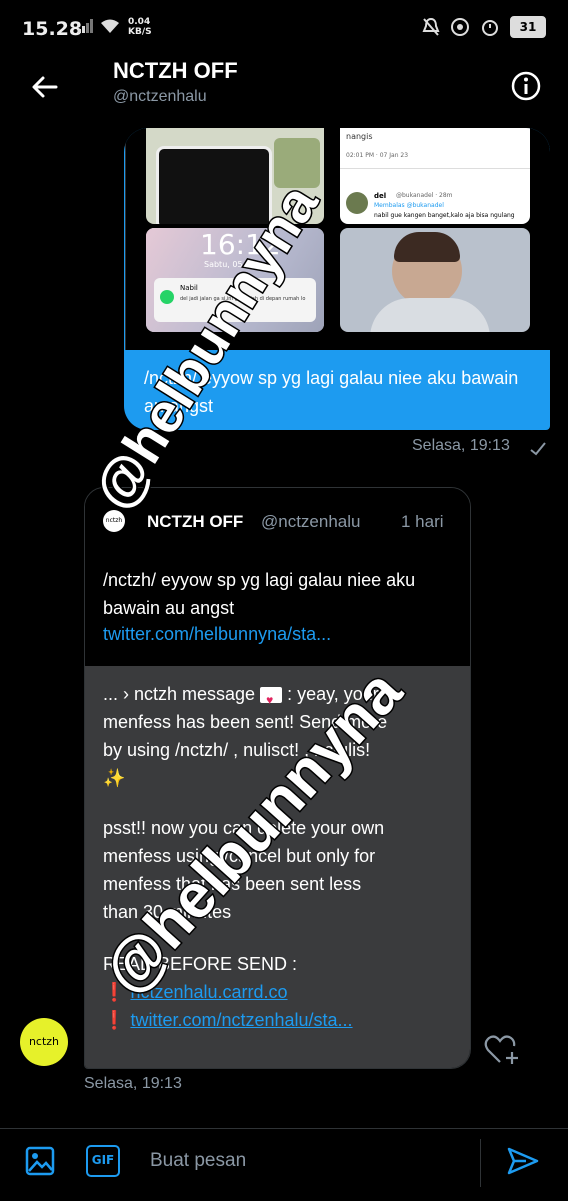  I want to click on conversation-handle: @nctzenhalu, so click(160, 96).